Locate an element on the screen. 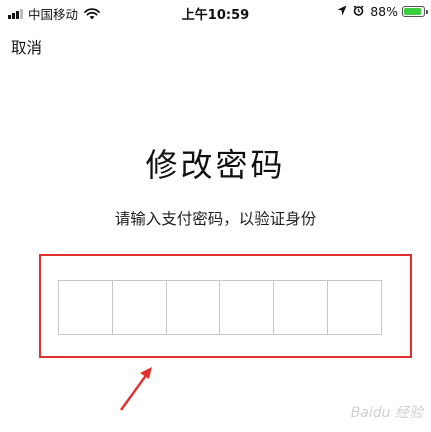  cancel-button: 取消 is located at coordinates (26, 47).